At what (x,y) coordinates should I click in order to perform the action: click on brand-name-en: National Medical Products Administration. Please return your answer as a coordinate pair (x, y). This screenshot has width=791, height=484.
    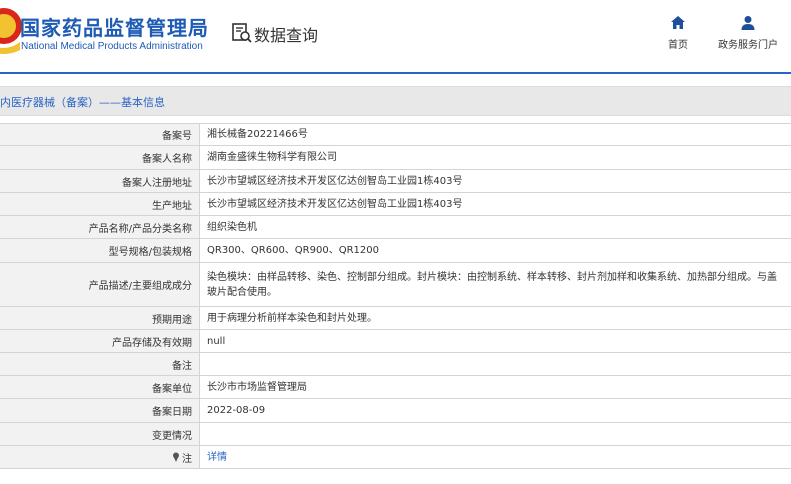
    Looking at the image, I should click on (112, 46).